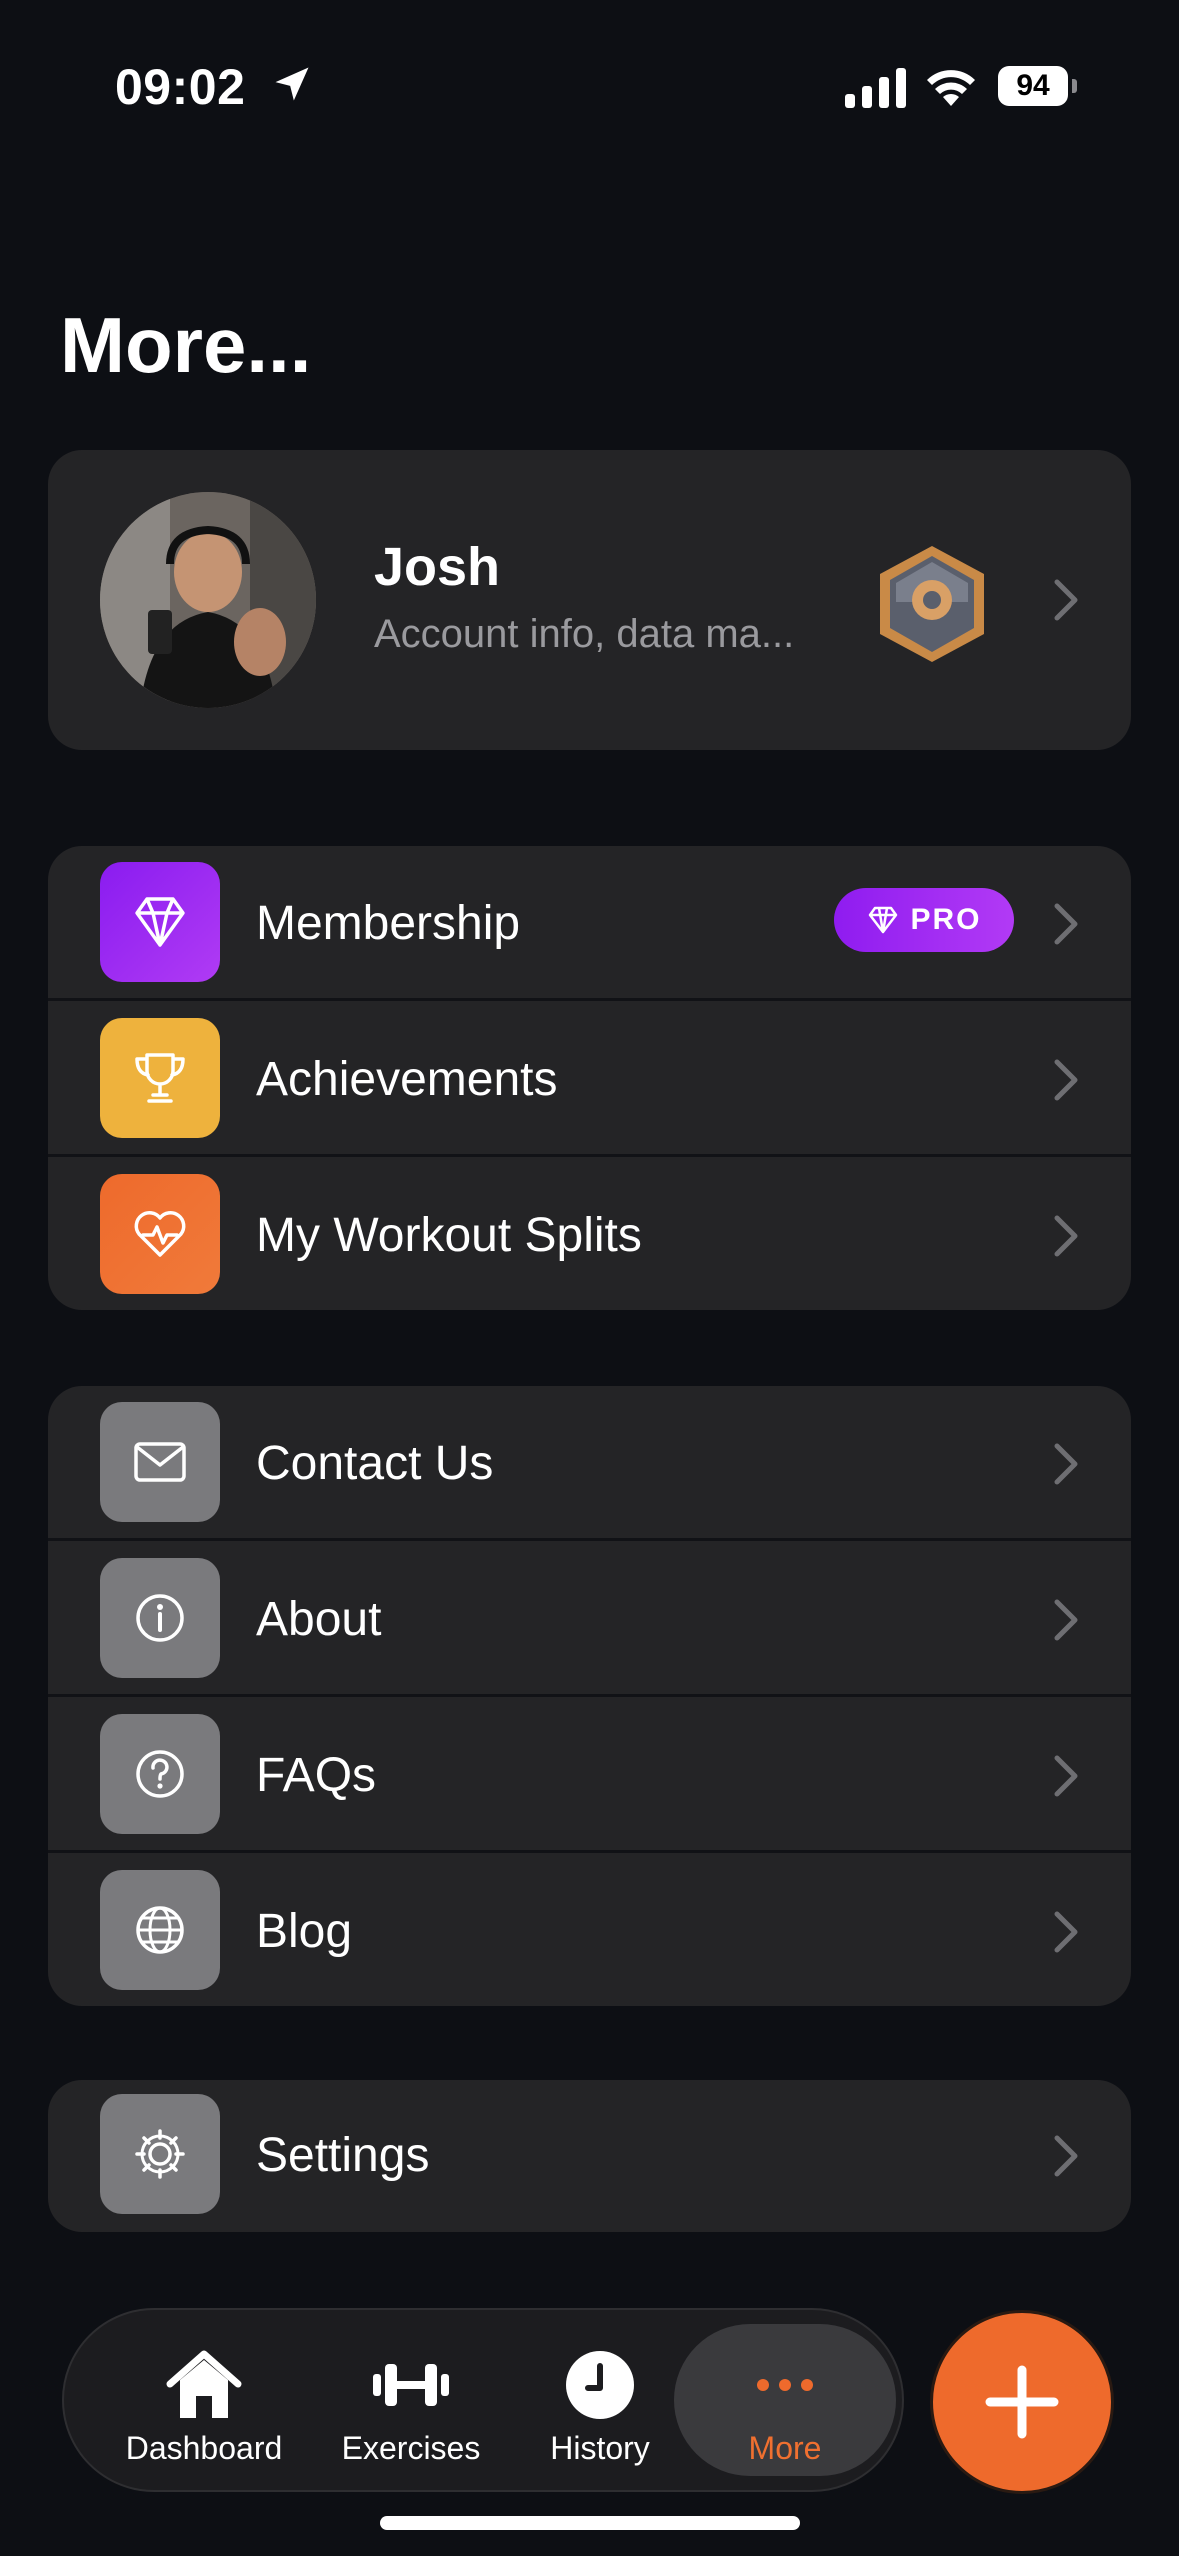 The width and height of the screenshot is (1179, 2556). I want to click on dumbbell-icon, so click(411, 2385).